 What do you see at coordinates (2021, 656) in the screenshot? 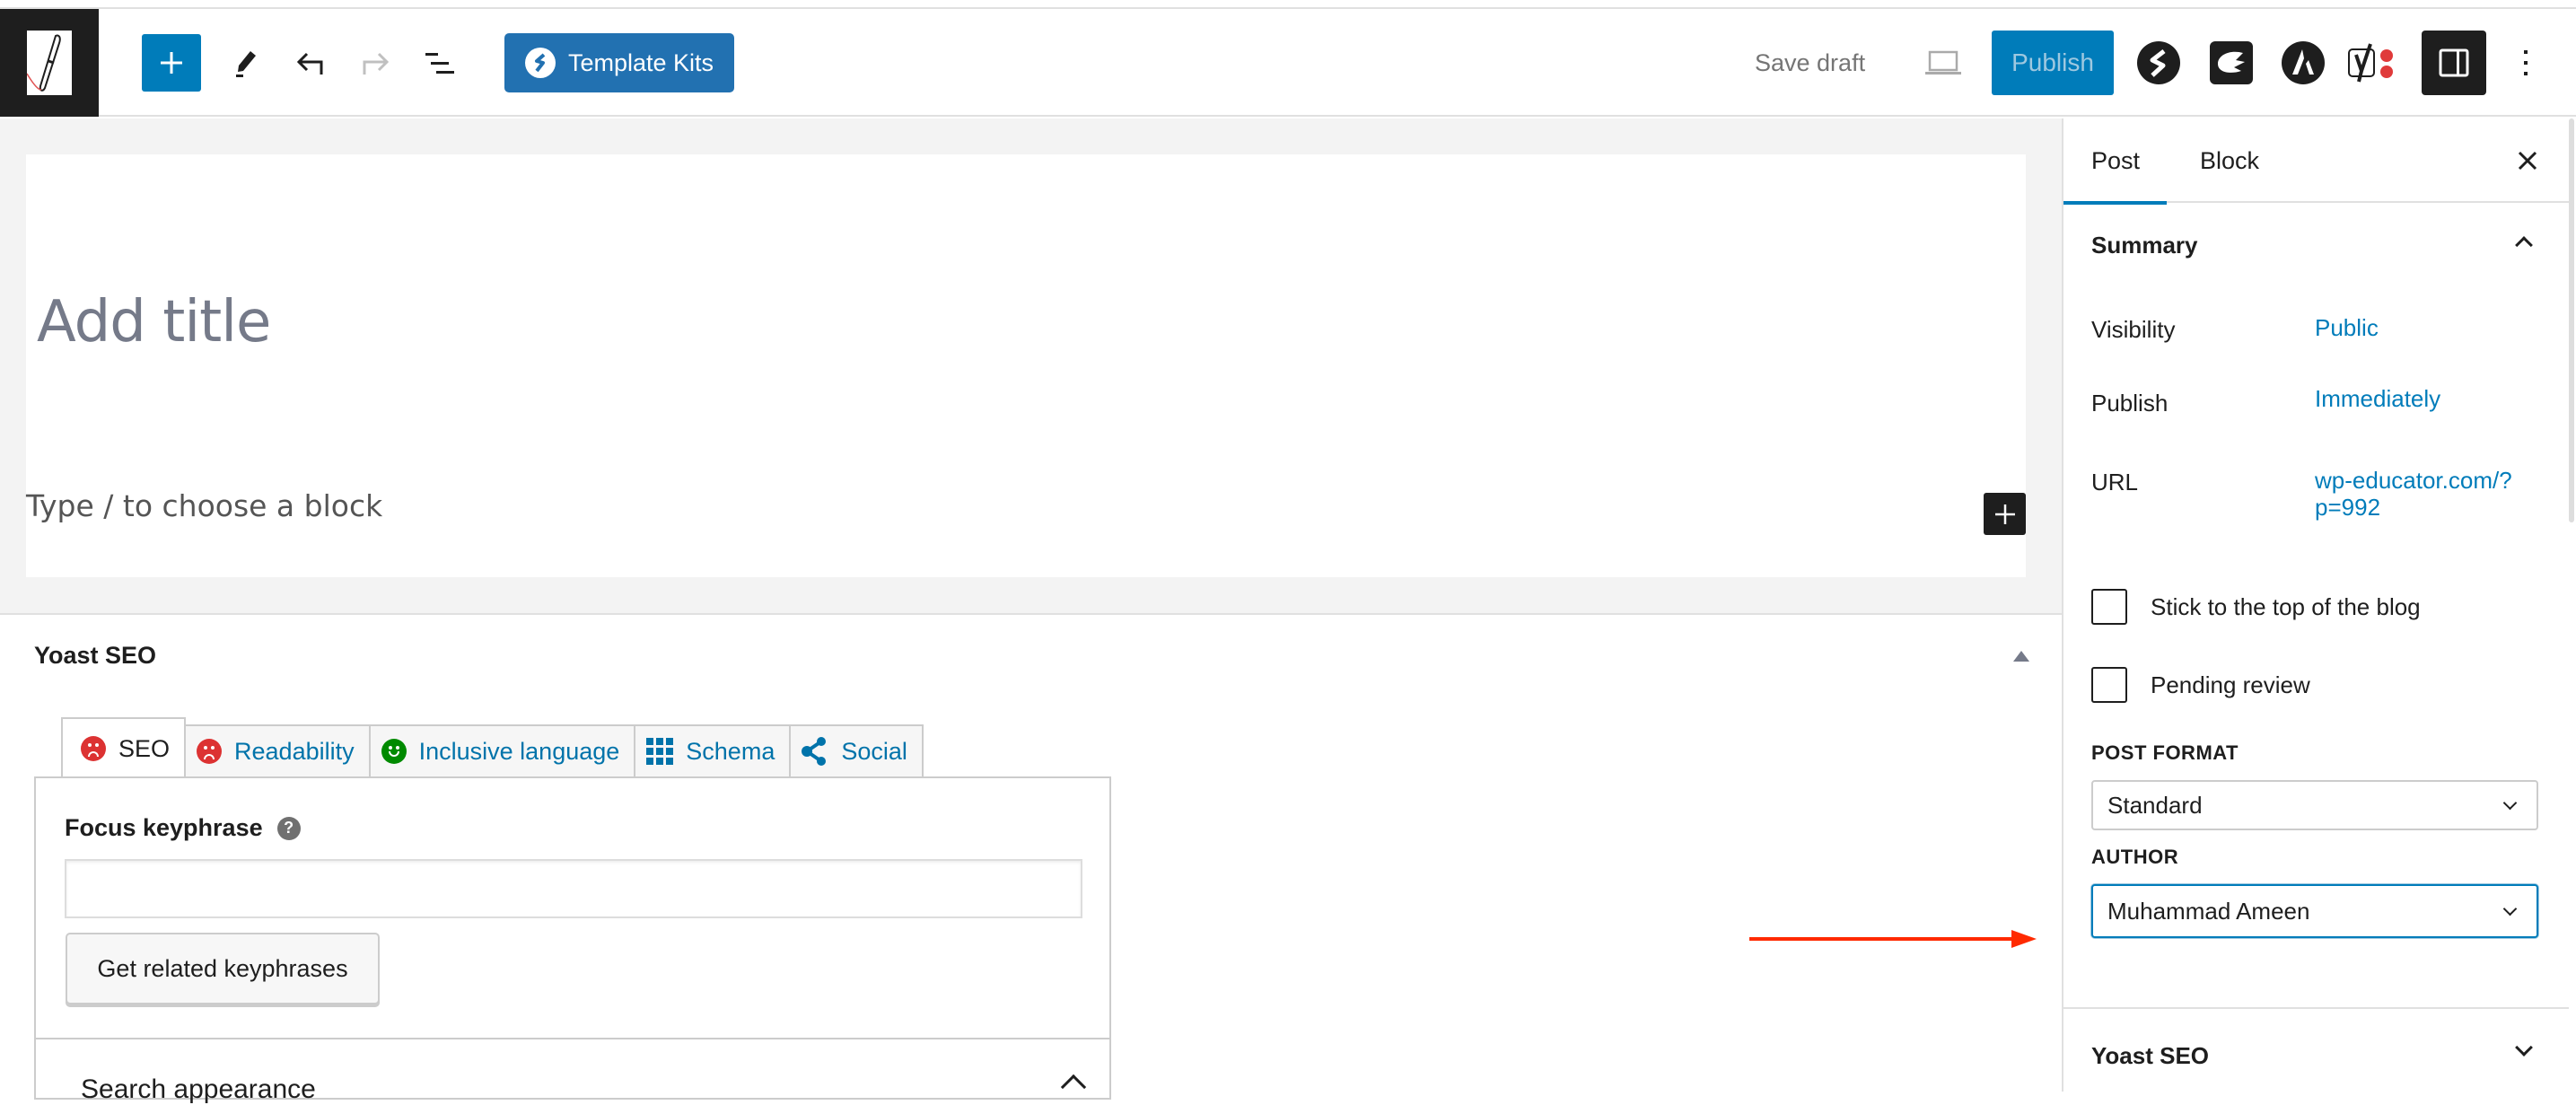
I see `collapse-triangle-icon` at bounding box center [2021, 656].